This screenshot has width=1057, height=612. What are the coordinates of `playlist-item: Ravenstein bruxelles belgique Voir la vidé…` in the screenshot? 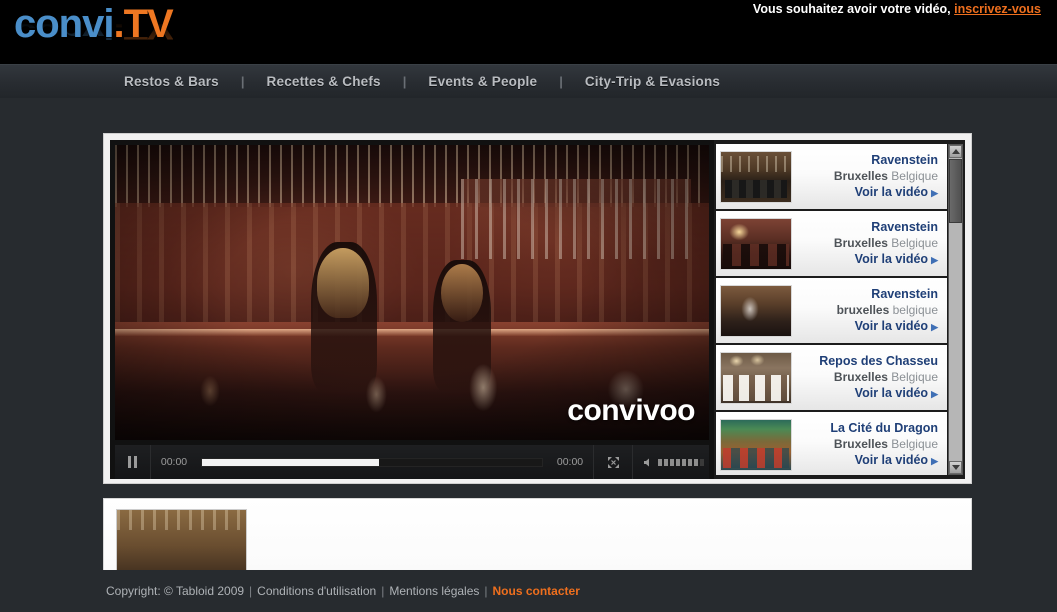 It's located at (831, 310).